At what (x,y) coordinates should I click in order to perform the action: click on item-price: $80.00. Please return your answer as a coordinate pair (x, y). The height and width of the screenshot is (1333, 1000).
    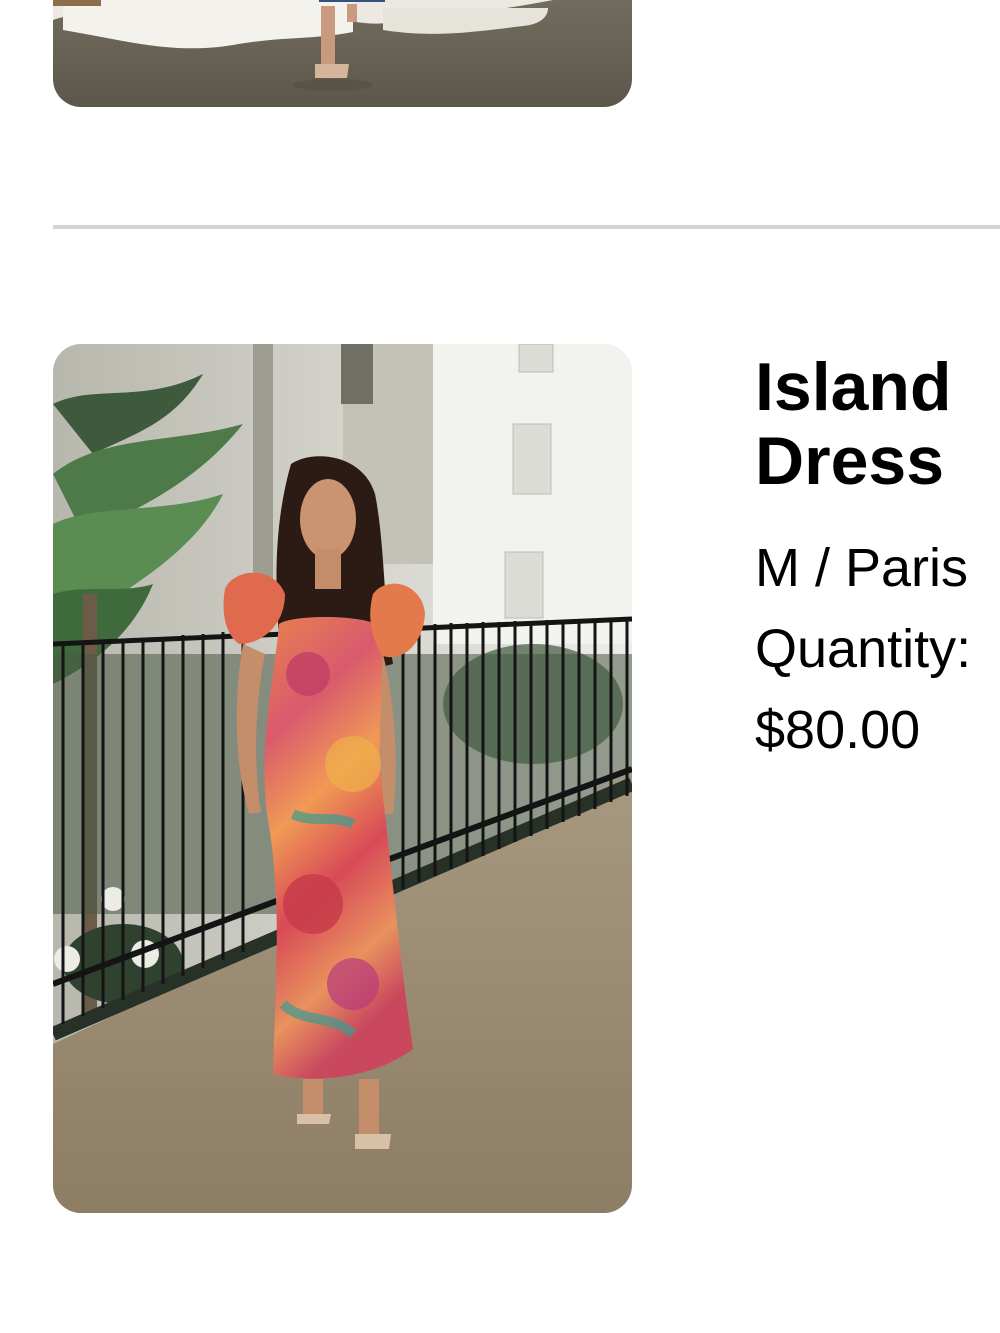
    Looking at the image, I should click on (838, 730).